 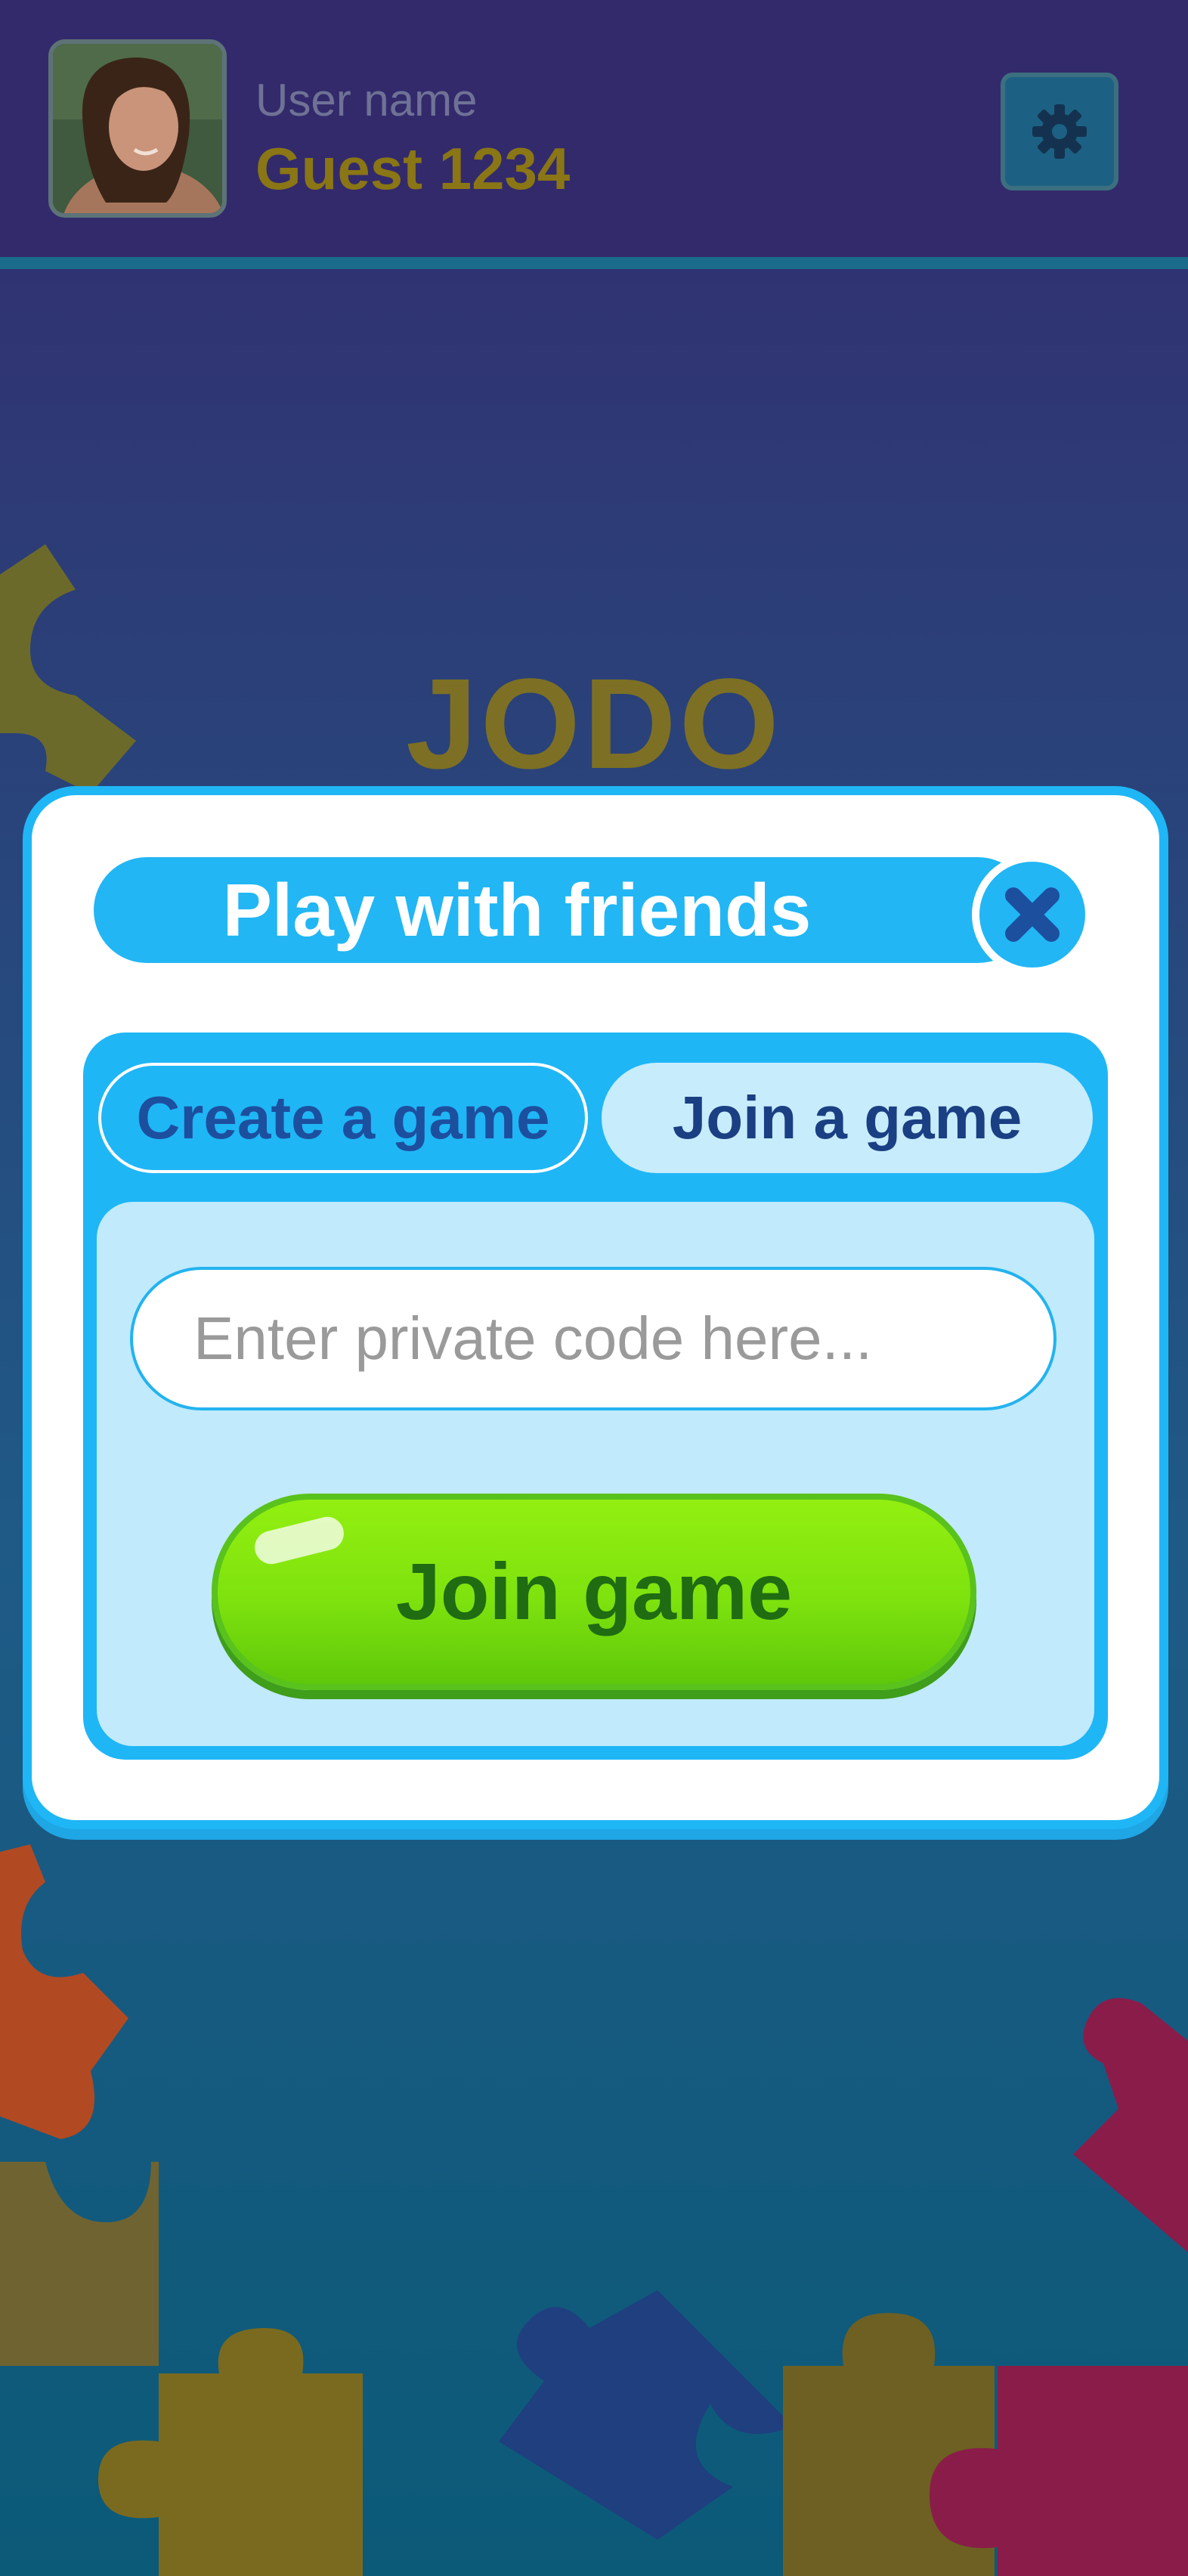 I want to click on join-game-label: Join game, so click(x=594, y=1591).